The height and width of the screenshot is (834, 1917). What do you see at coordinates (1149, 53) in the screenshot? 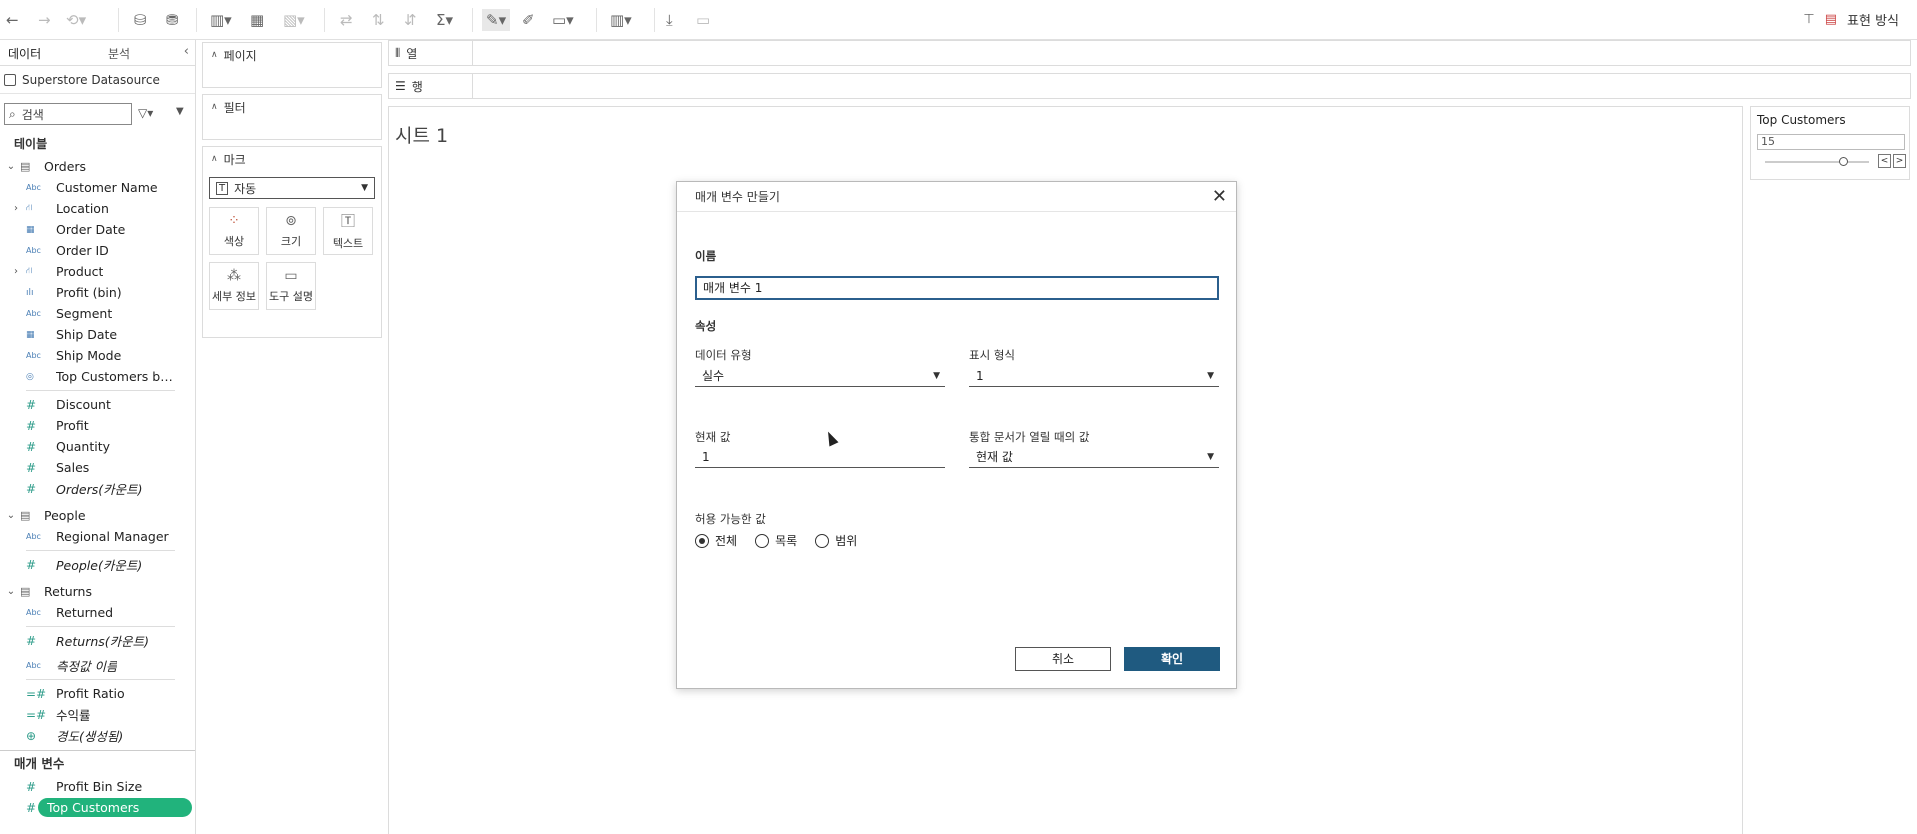
I see `columns-shelf: ⦀ 열` at bounding box center [1149, 53].